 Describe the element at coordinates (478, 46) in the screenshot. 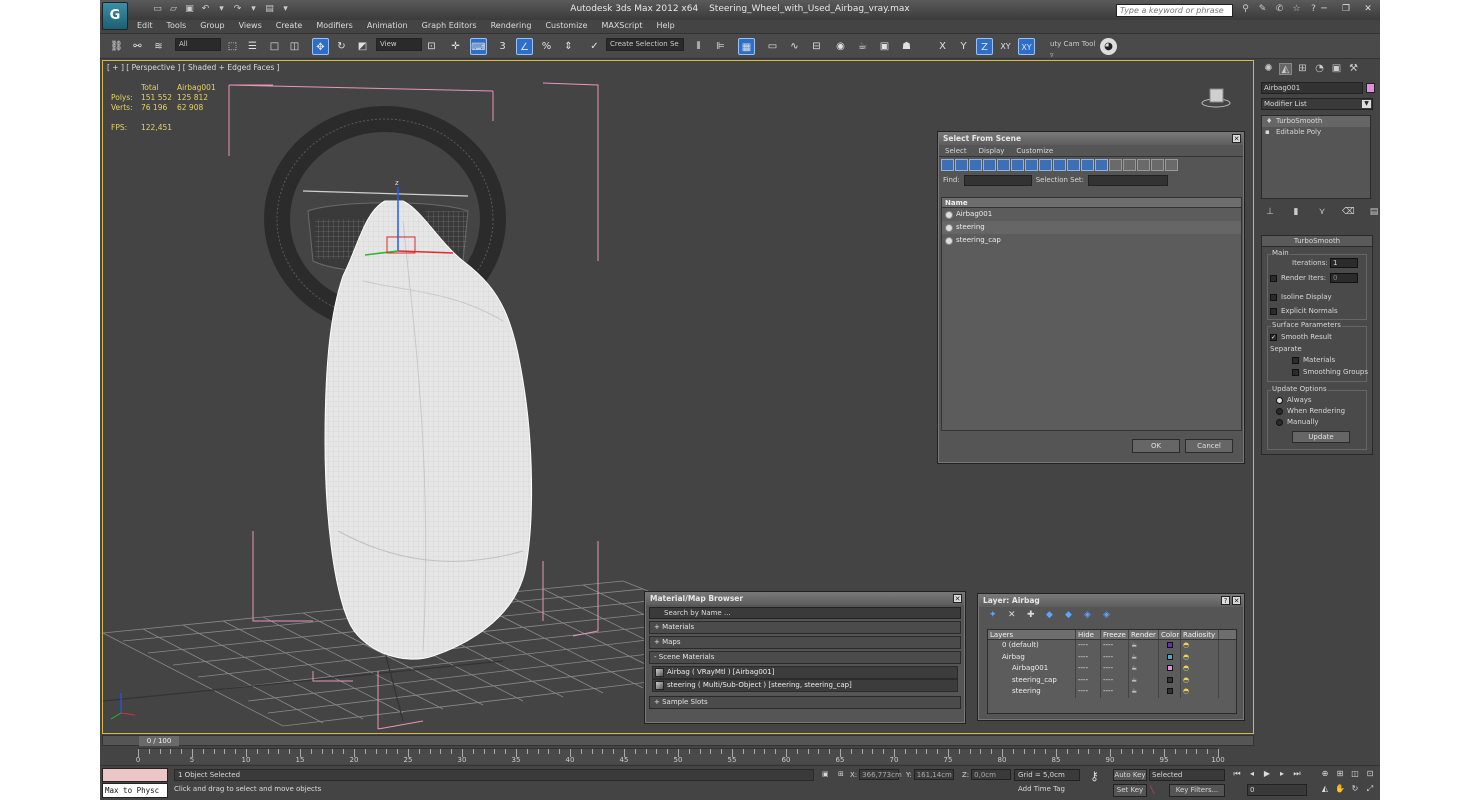

I see `keyboard-shortcut-icon: ⌨` at that location.